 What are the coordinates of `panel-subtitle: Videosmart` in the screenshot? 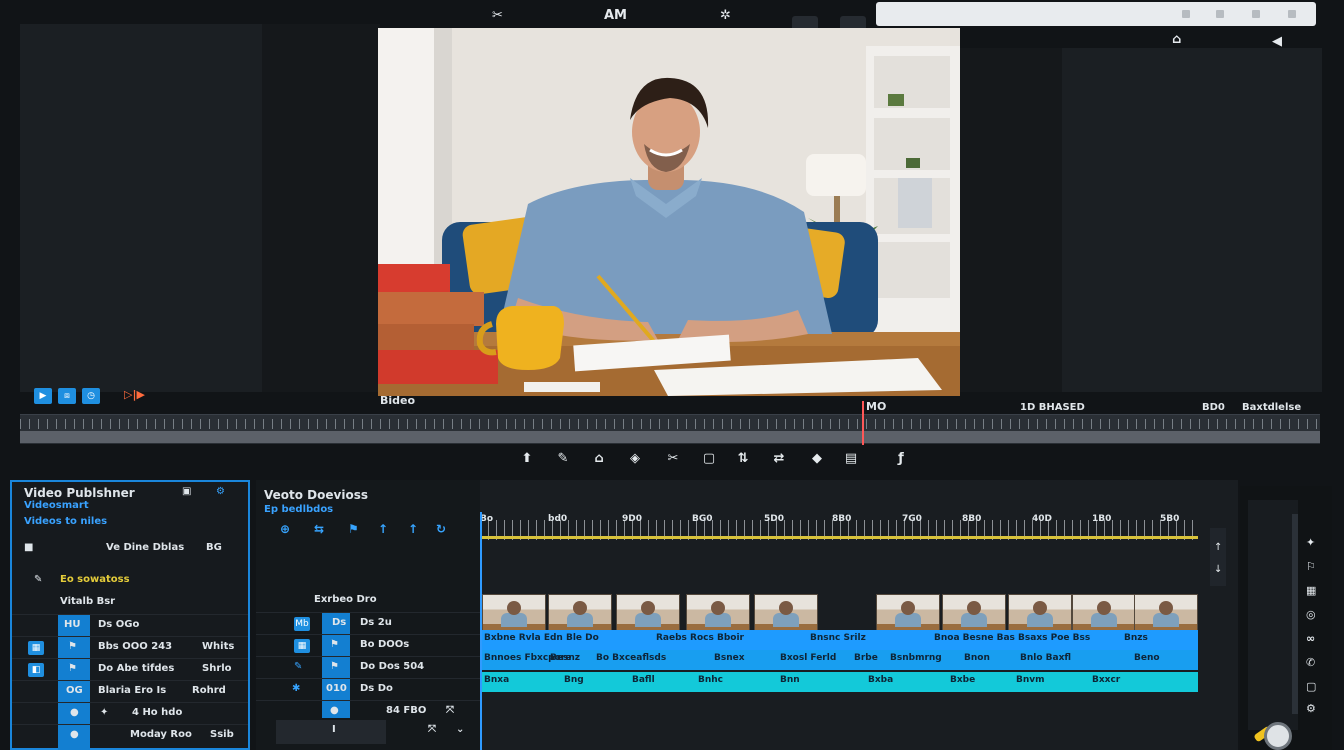 It's located at (56, 505).